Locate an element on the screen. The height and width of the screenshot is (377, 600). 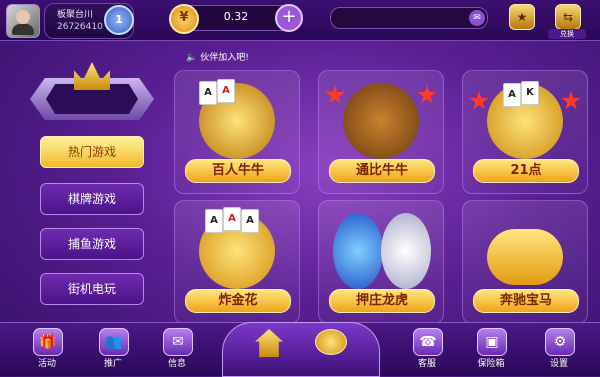
gift-icon: 🎁 is located at coordinates (48, 342).